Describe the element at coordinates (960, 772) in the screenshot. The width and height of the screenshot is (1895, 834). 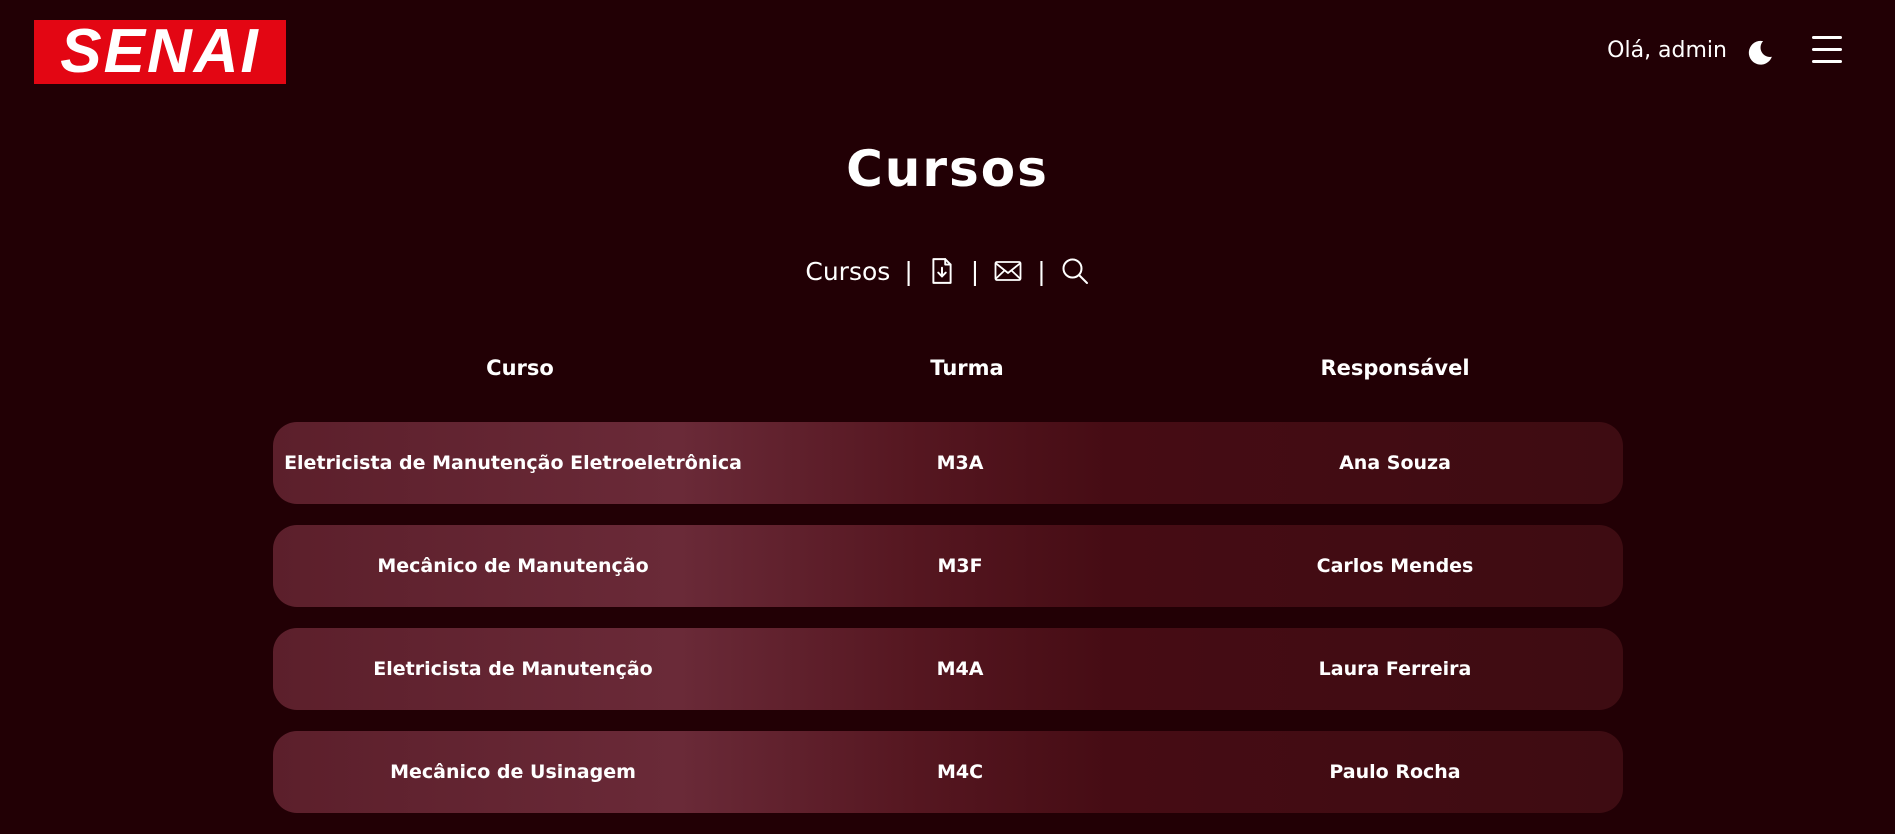
I see `cell-turma: M4C` at that location.